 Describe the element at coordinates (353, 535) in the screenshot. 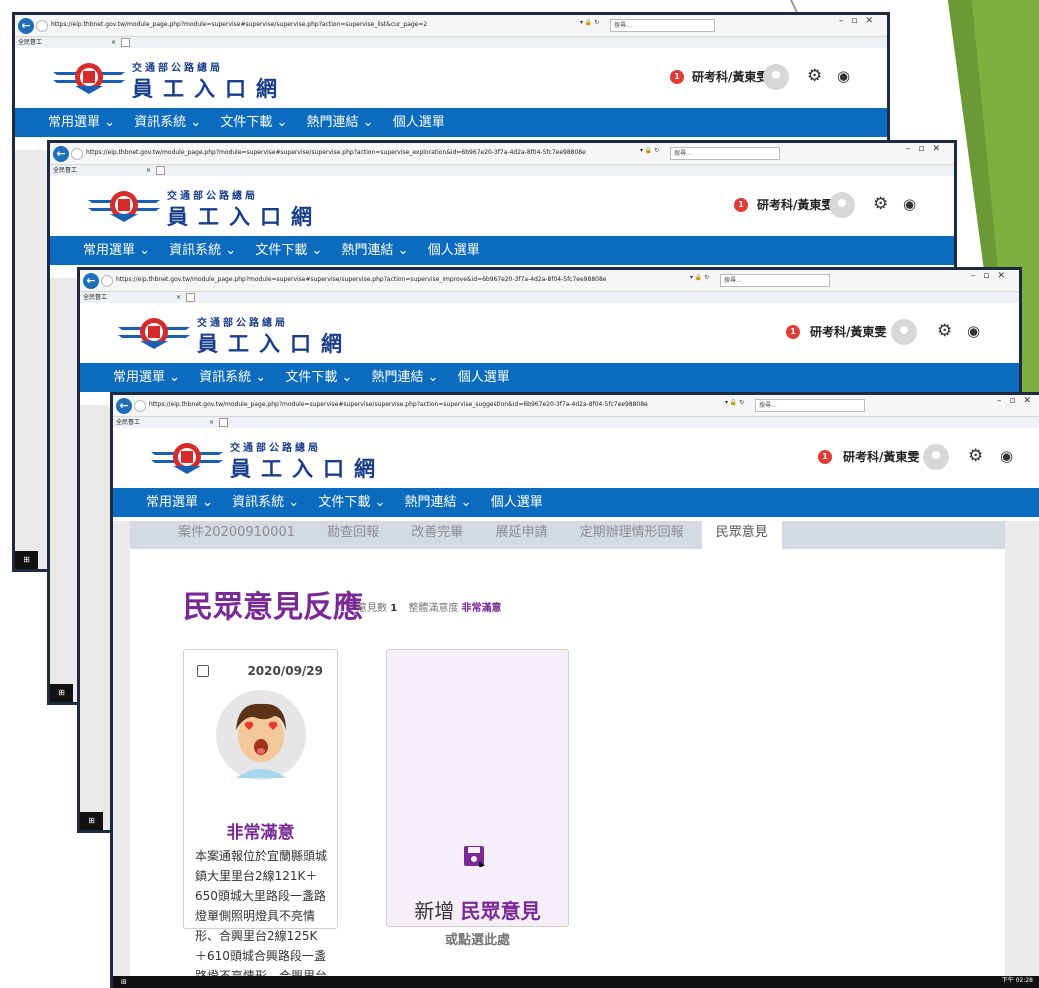

I see `tab-inspection-report: 勘查回報` at that location.